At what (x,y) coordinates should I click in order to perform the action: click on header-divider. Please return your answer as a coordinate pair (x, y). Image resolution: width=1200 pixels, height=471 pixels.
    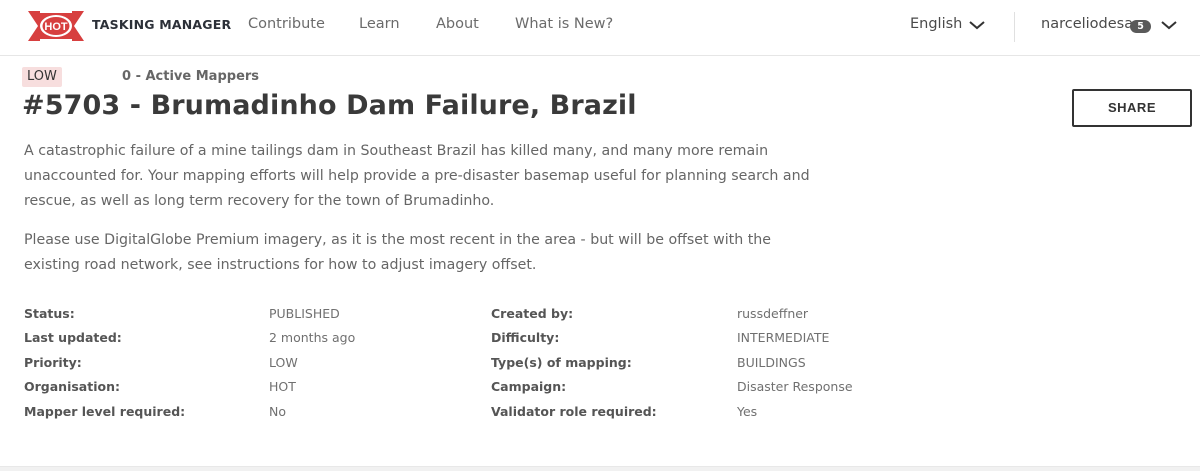
    Looking at the image, I should click on (1014, 27).